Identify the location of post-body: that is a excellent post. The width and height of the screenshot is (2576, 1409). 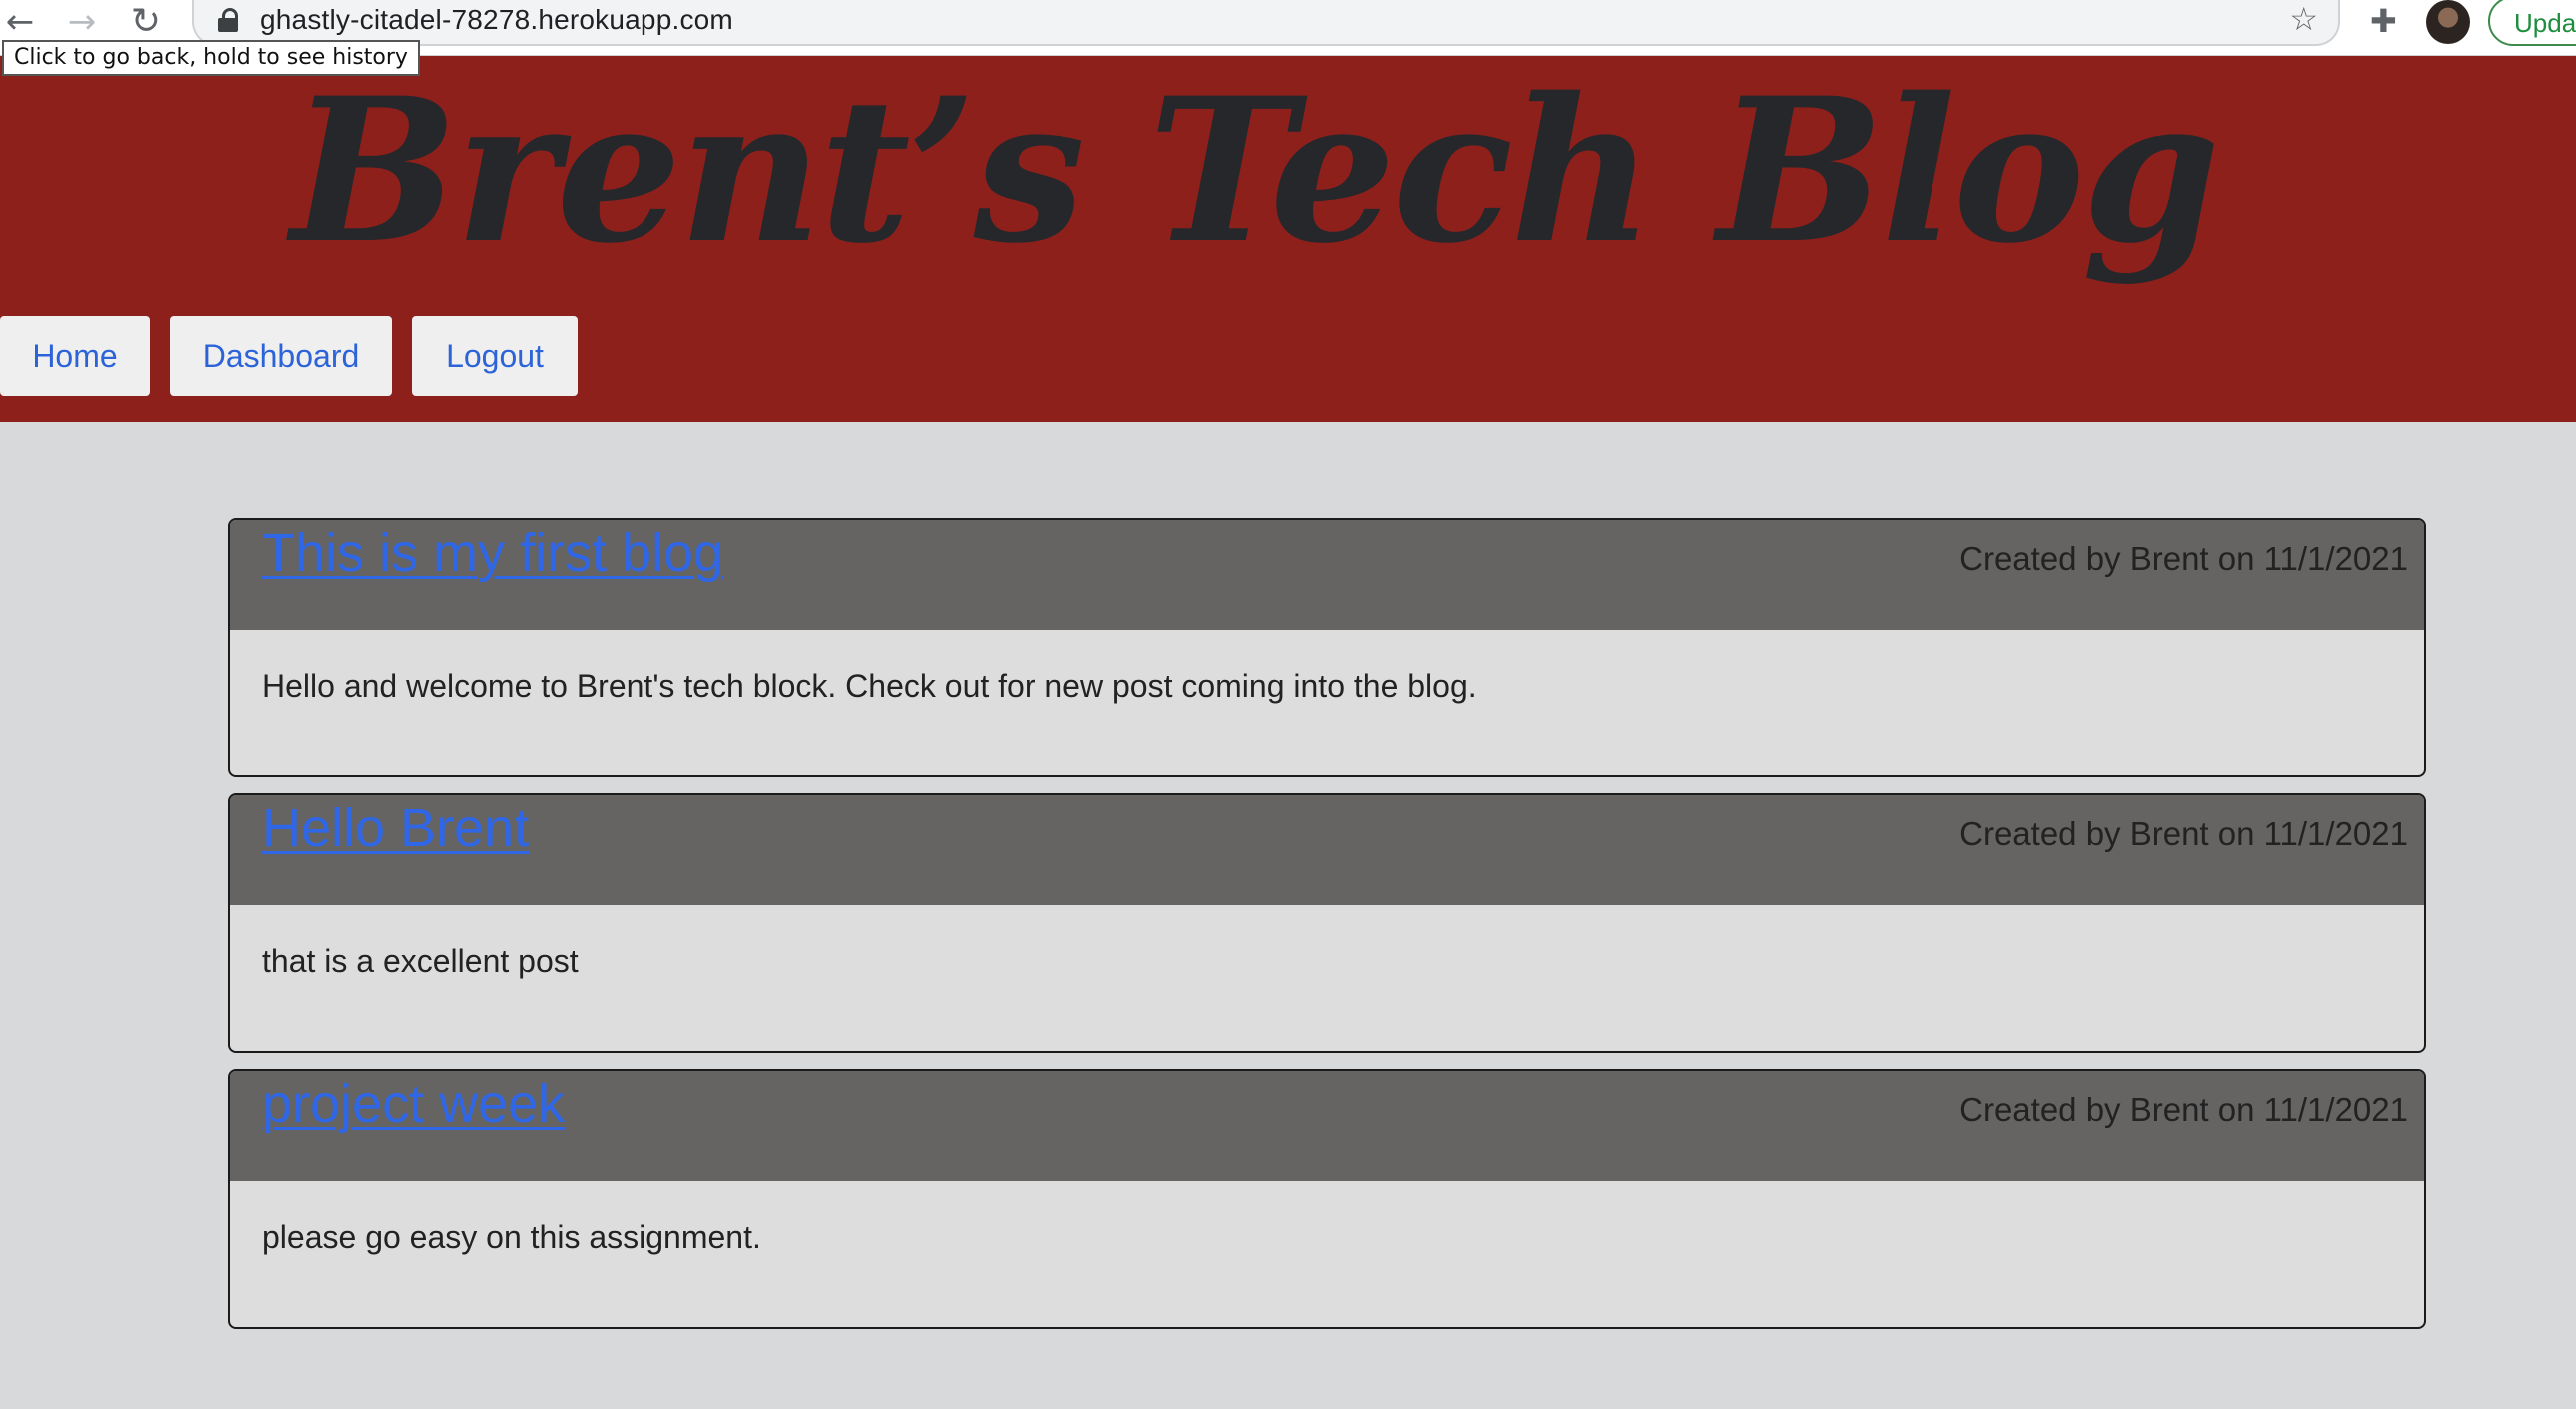
(420, 961).